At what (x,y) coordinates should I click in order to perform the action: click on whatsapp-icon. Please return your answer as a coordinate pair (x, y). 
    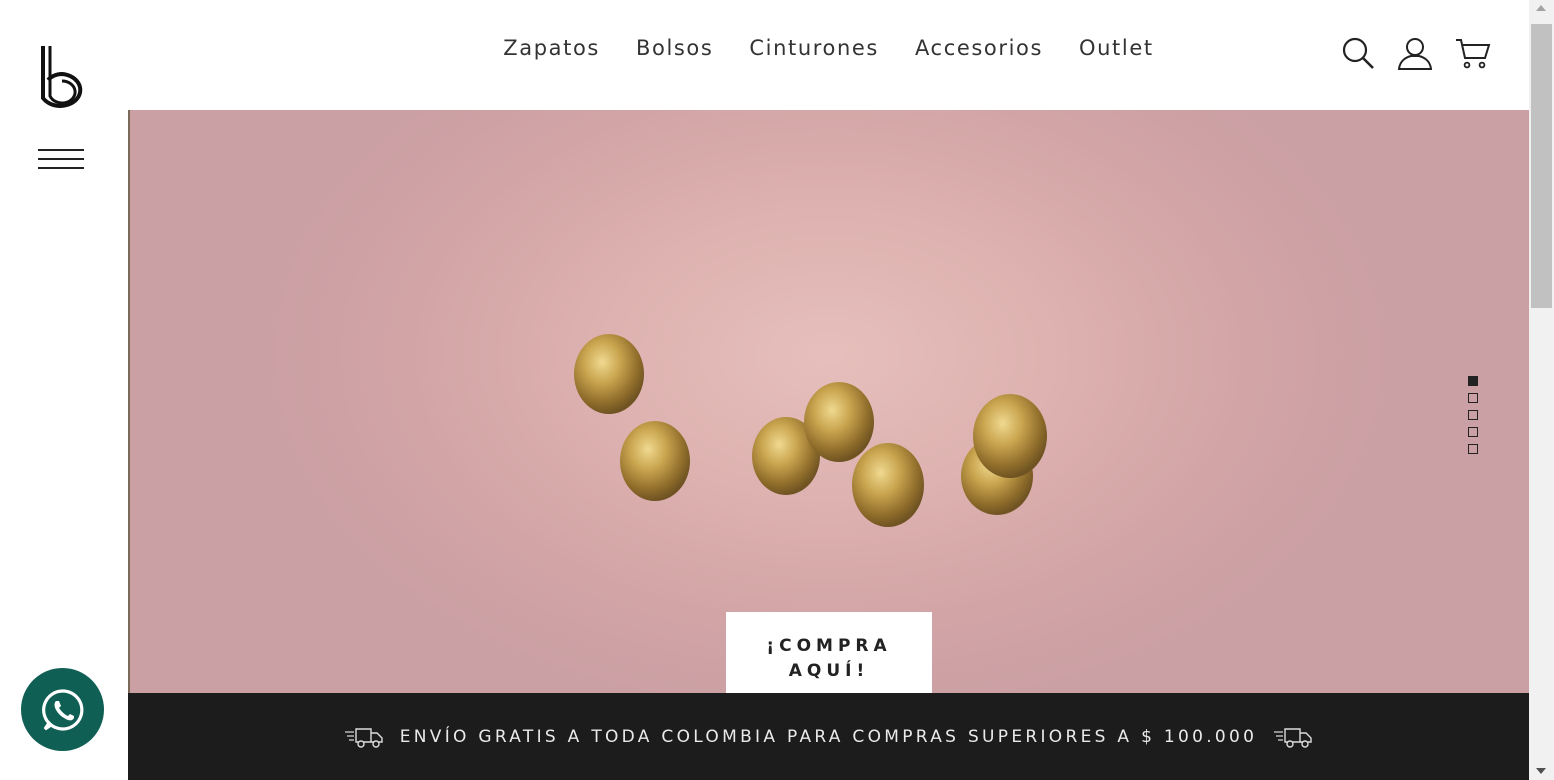
    Looking at the image, I should click on (62, 709).